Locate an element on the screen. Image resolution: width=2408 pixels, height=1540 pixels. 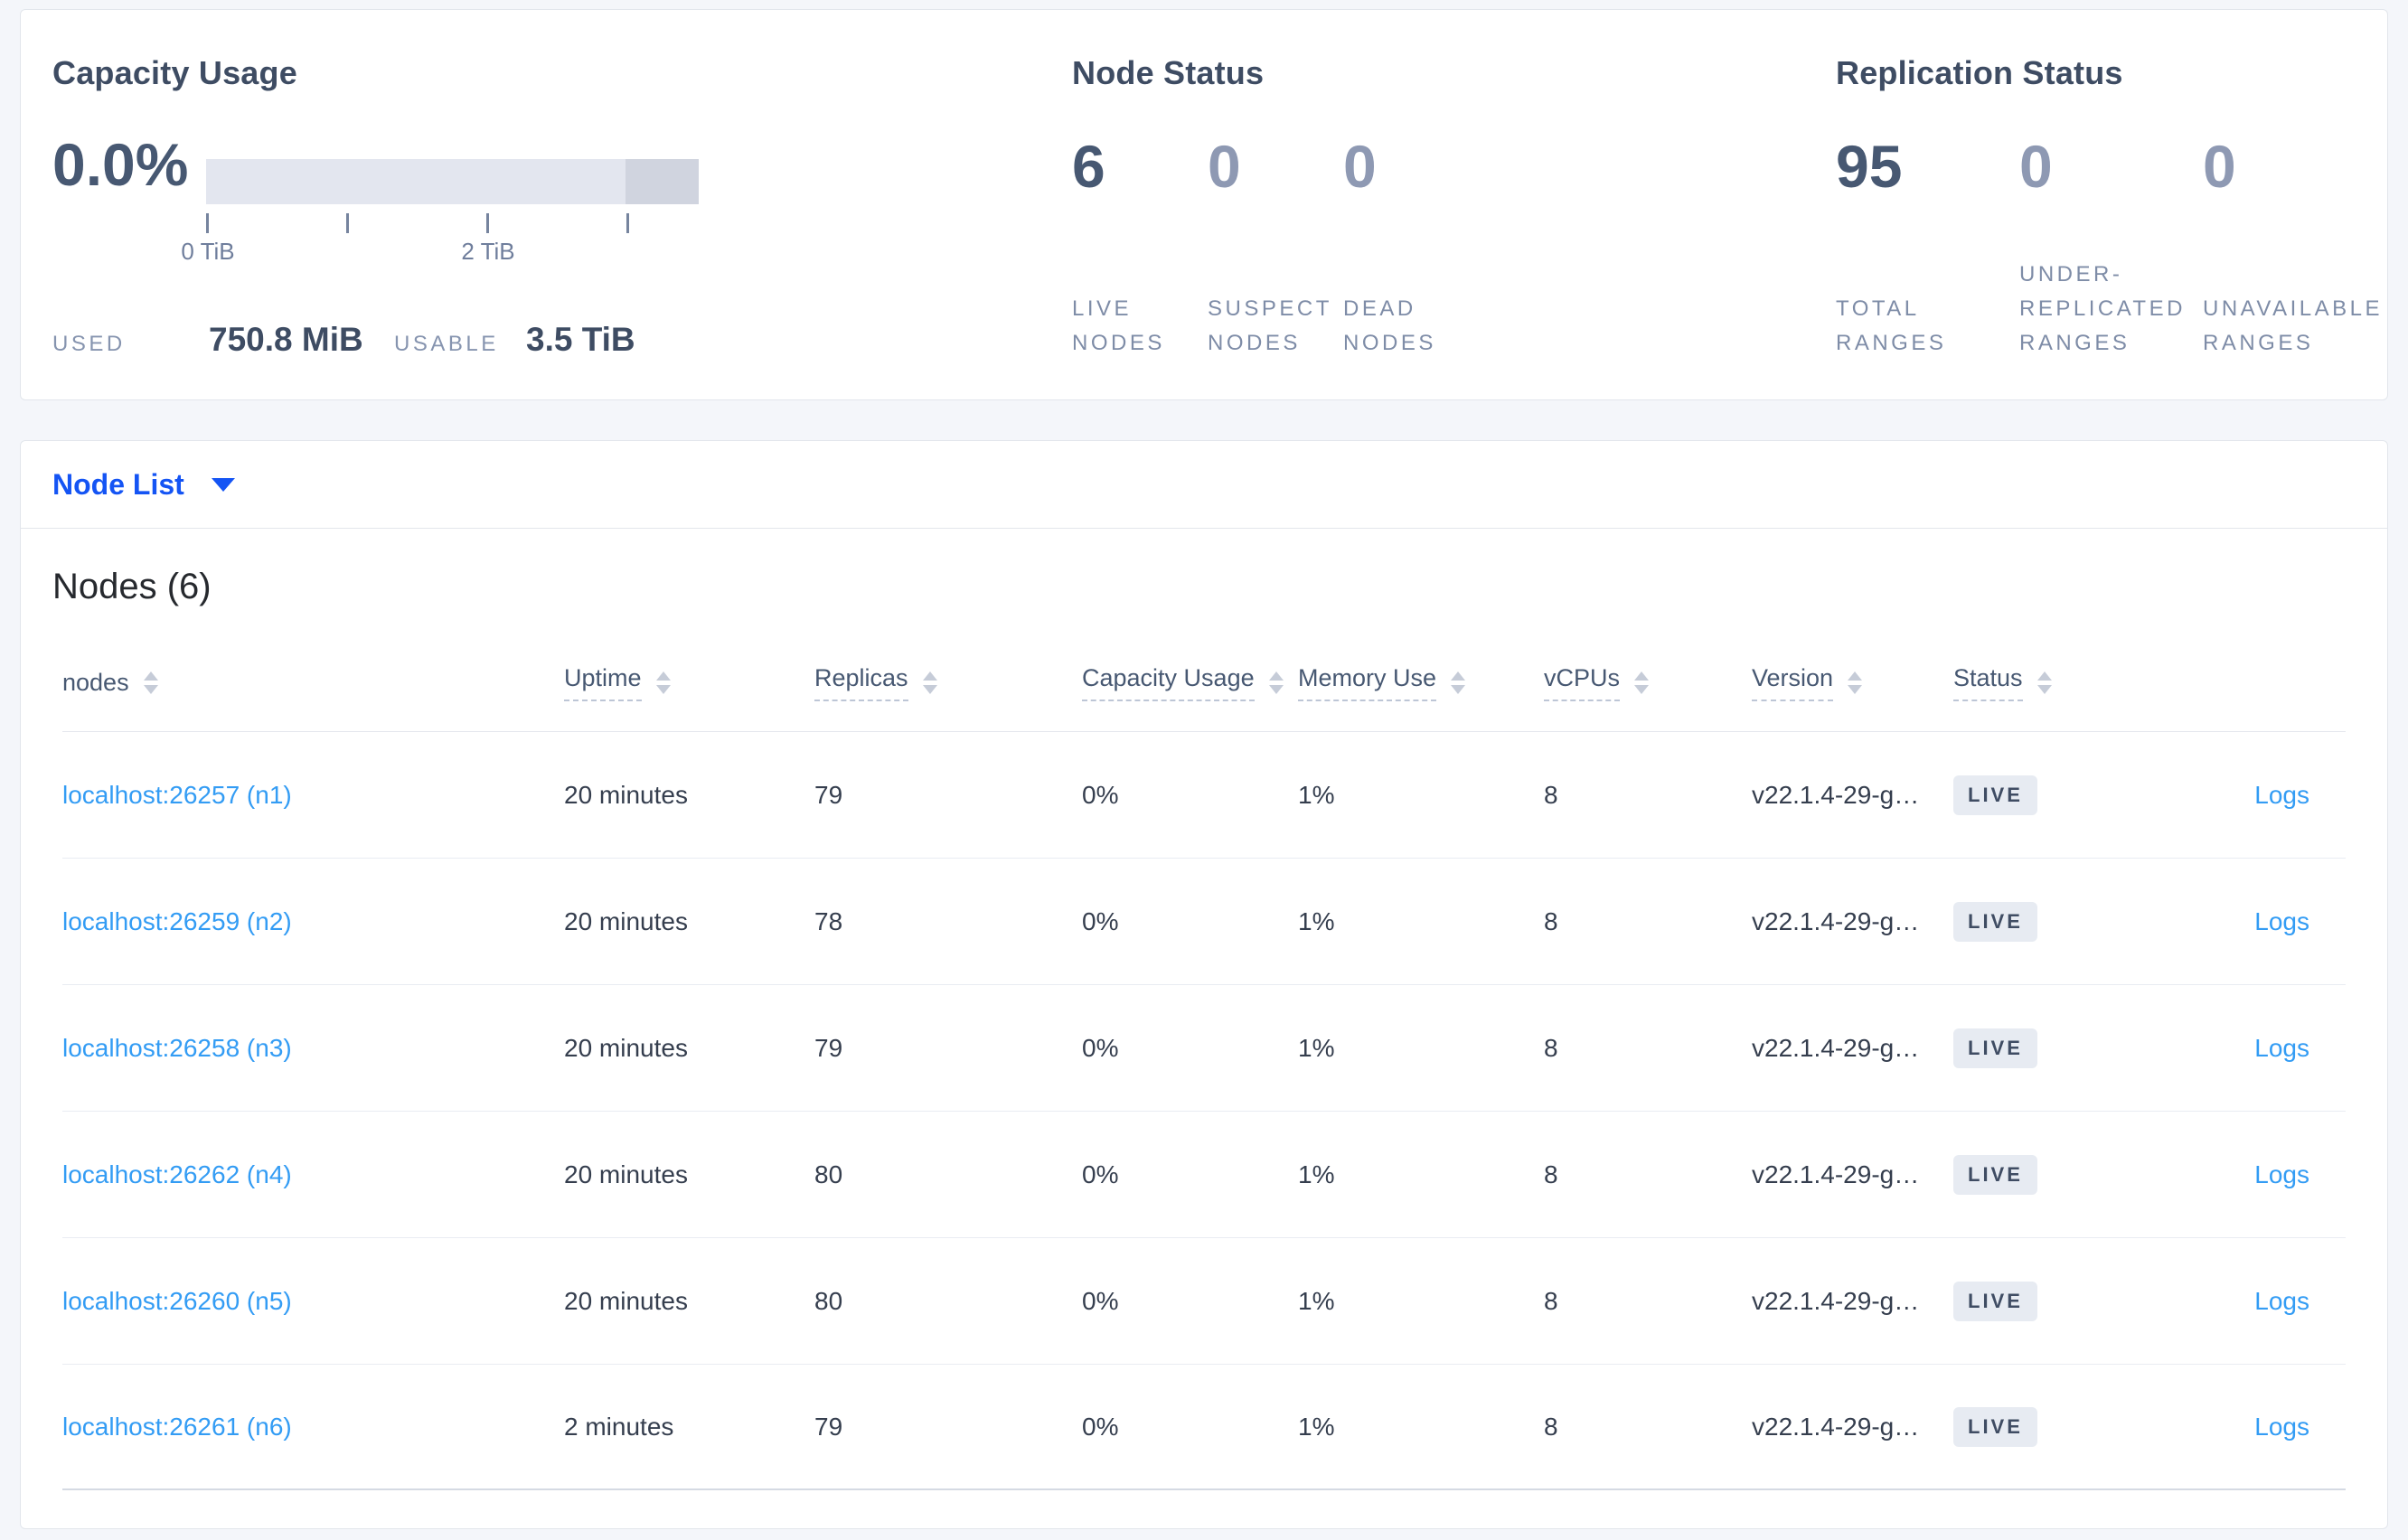
axis-tick-label-0: 0 TiB is located at coordinates (208, 251).